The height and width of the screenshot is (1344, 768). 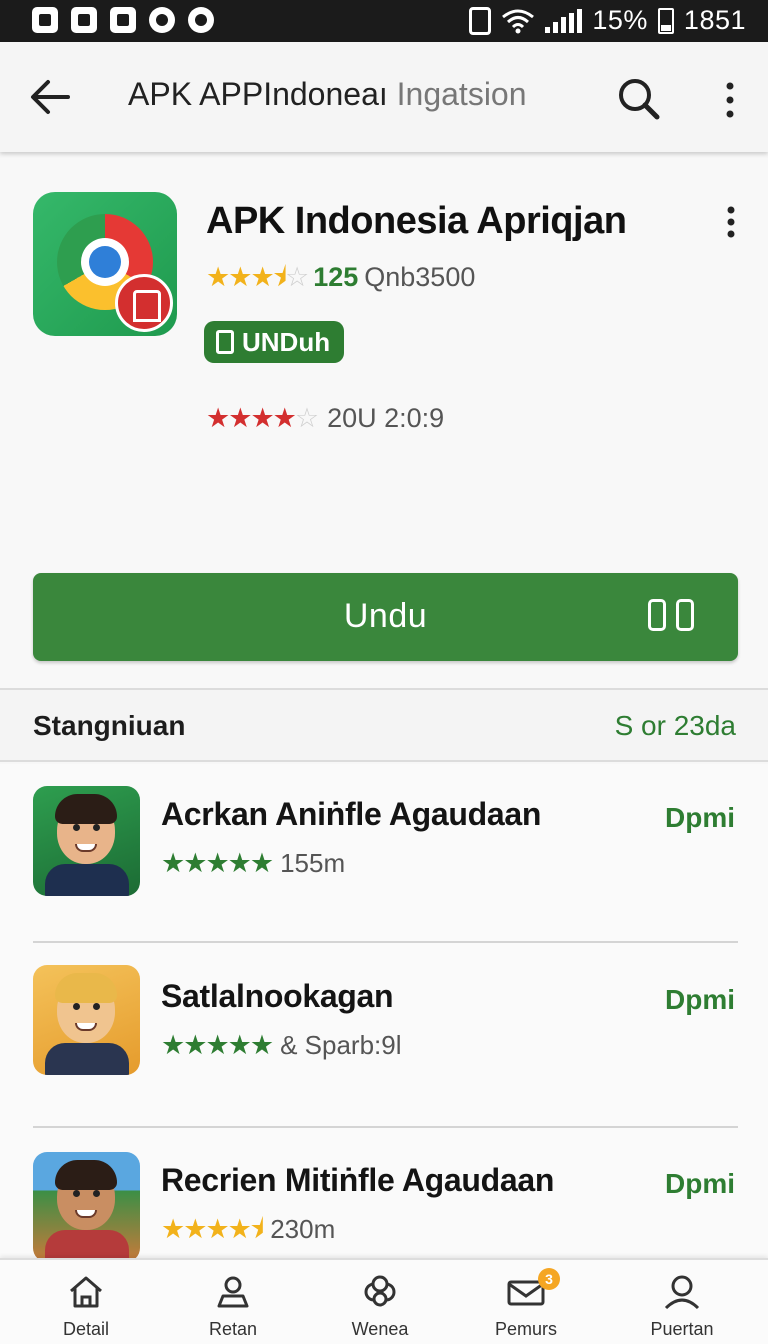 I want to click on device-icons, so click(x=671, y=615).